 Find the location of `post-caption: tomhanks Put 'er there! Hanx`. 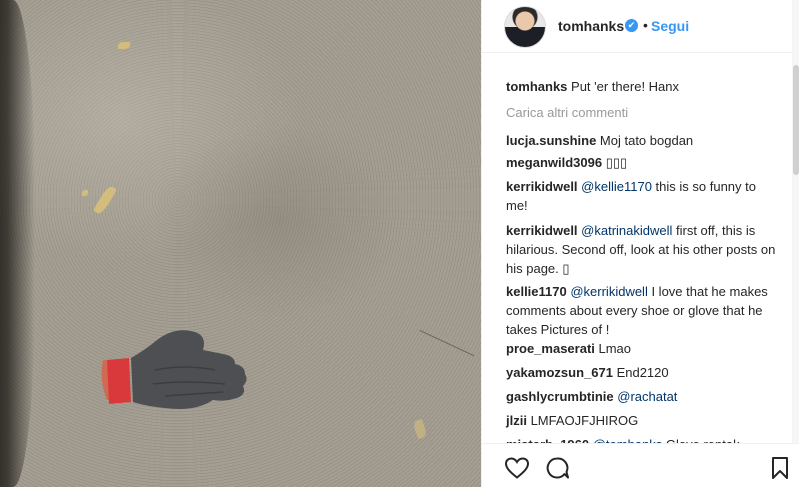

post-caption: tomhanks Put 'er there! Hanx is located at coordinates (643, 86).